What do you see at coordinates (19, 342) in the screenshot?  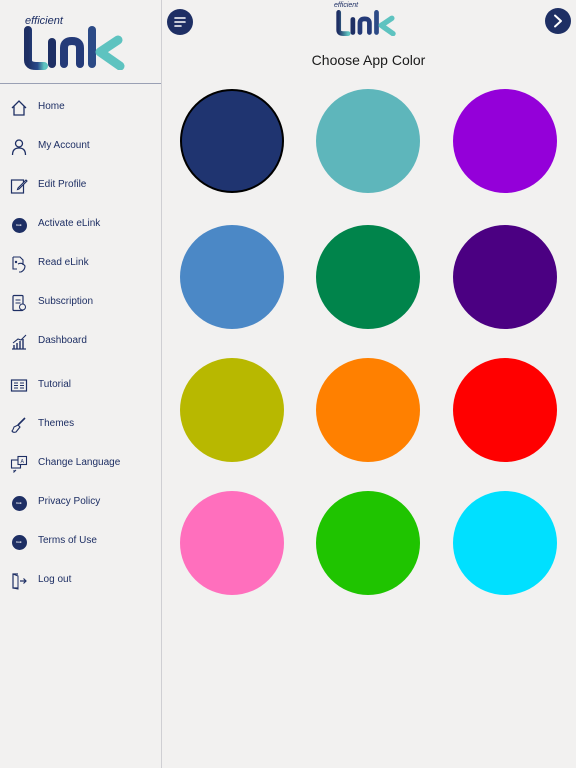 I see `chart-icon` at bounding box center [19, 342].